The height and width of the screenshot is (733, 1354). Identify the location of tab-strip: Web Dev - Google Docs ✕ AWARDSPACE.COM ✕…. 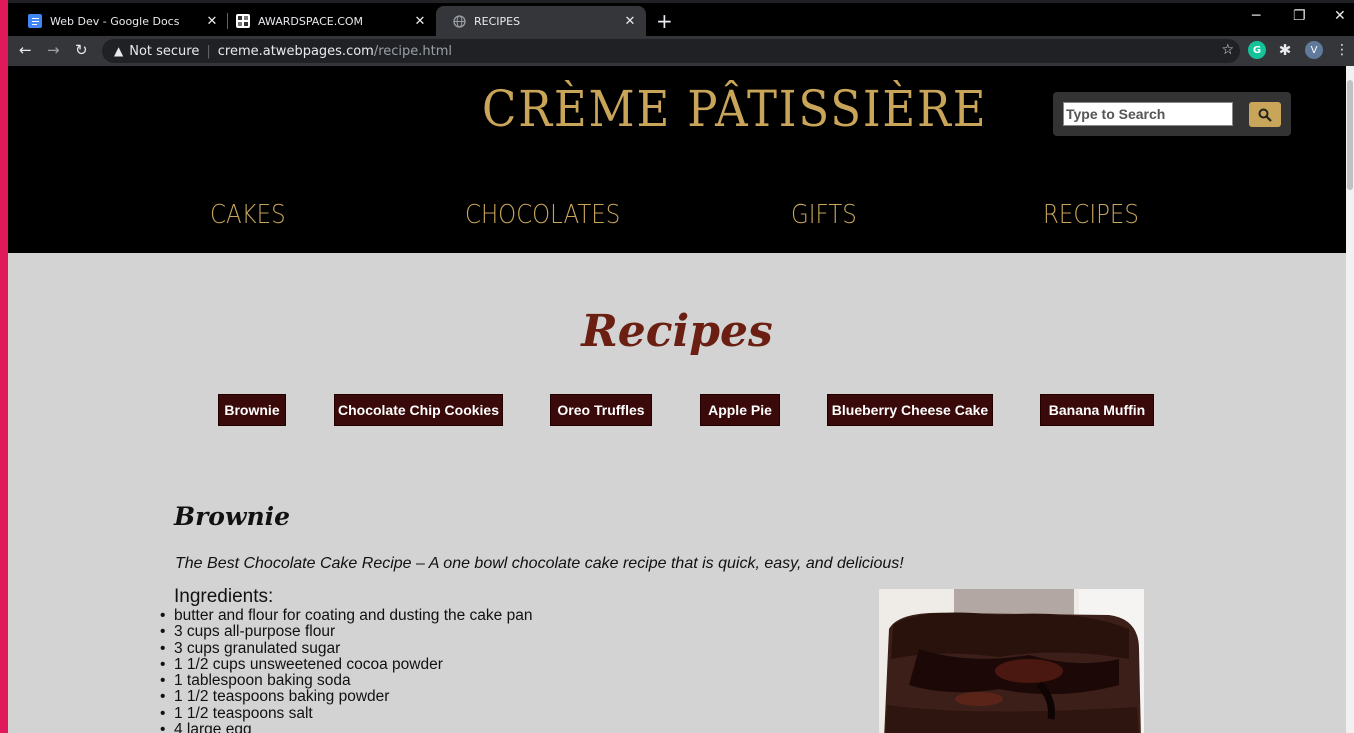
(681, 19).